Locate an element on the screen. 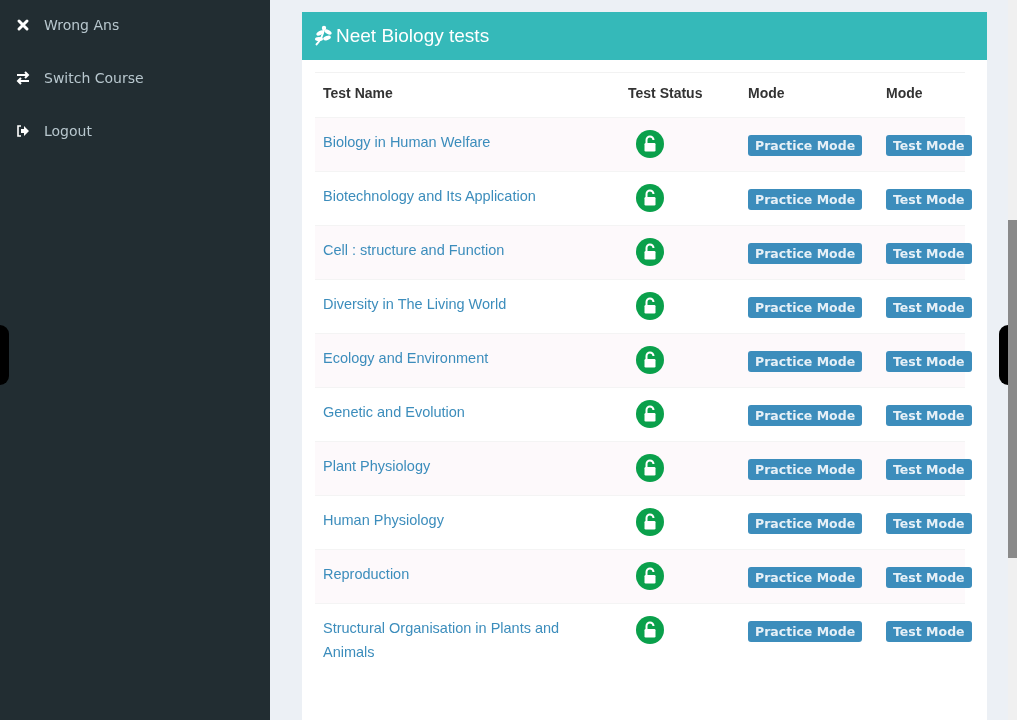 The width and height of the screenshot is (1017, 720). test-link: Diversity in The Living World is located at coordinates (467, 304).